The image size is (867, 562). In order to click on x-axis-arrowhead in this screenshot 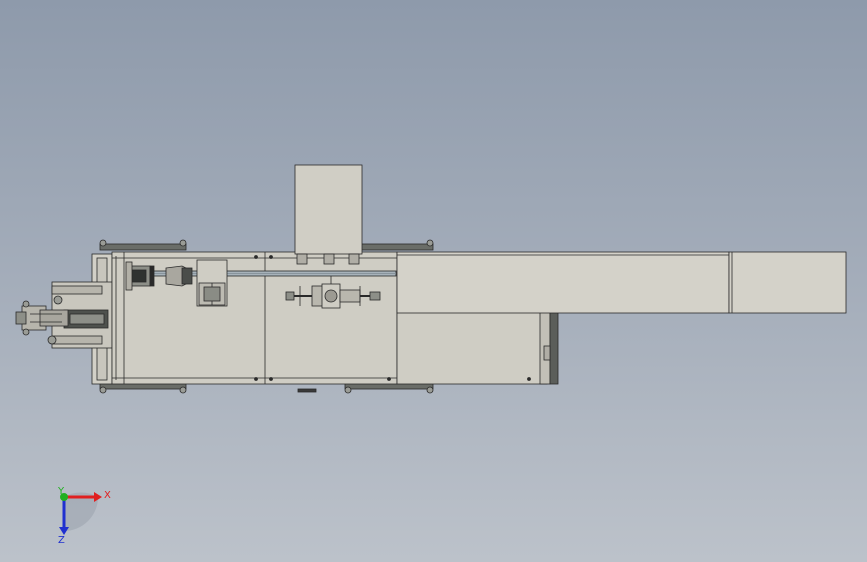, I will do `click(98, 497)`.